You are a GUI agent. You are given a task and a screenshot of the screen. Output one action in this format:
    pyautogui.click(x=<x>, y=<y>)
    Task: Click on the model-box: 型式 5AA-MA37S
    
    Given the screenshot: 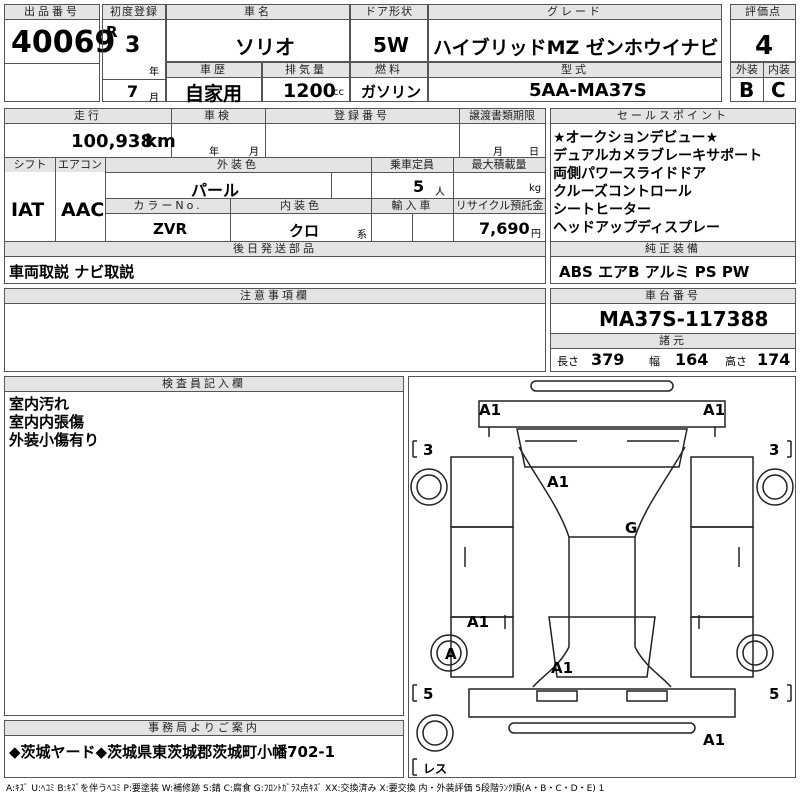 What is the action you would take?
    pyautogui.click(x=575, y=82)
    